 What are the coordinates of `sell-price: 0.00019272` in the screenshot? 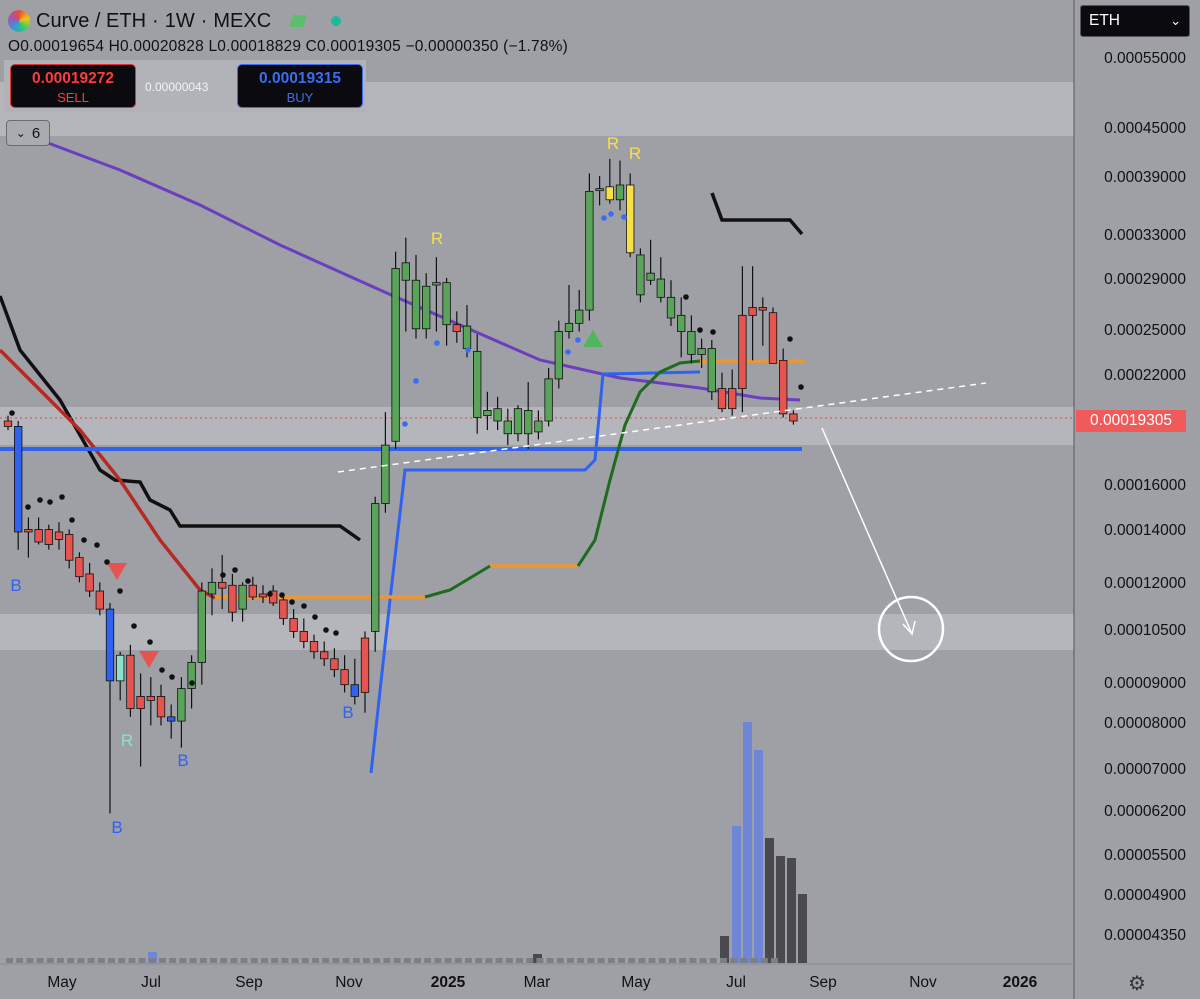 It's located at (73, 78).